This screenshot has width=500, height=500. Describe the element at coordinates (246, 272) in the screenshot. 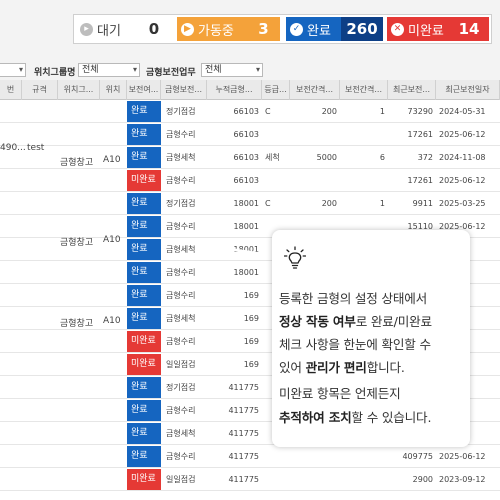

I see `cumulative-cell: 18001` at that location.